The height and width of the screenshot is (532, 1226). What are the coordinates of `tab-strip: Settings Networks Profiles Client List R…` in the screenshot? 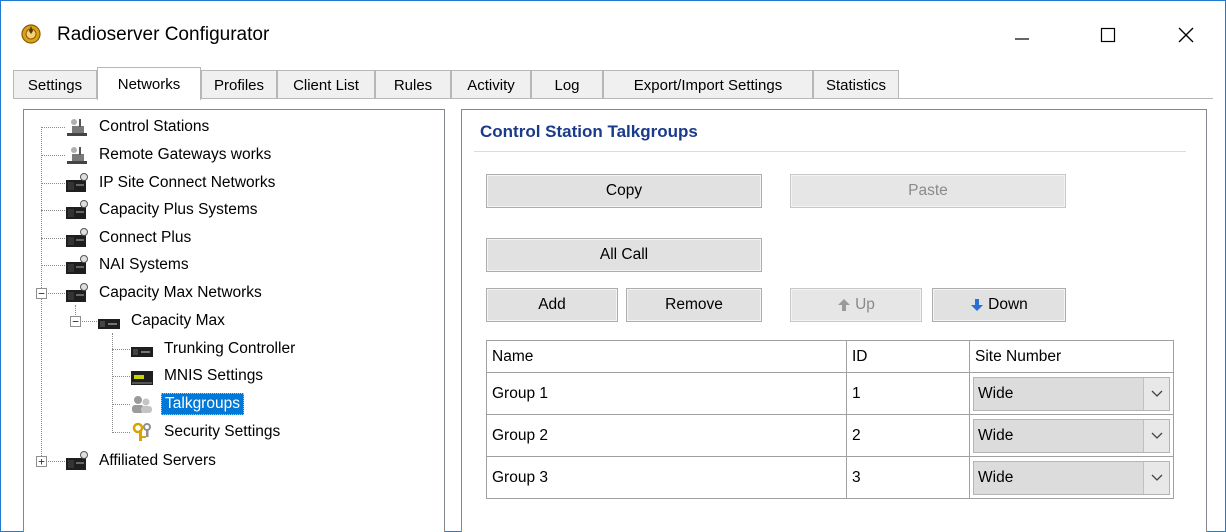 It's located at (613, 83).